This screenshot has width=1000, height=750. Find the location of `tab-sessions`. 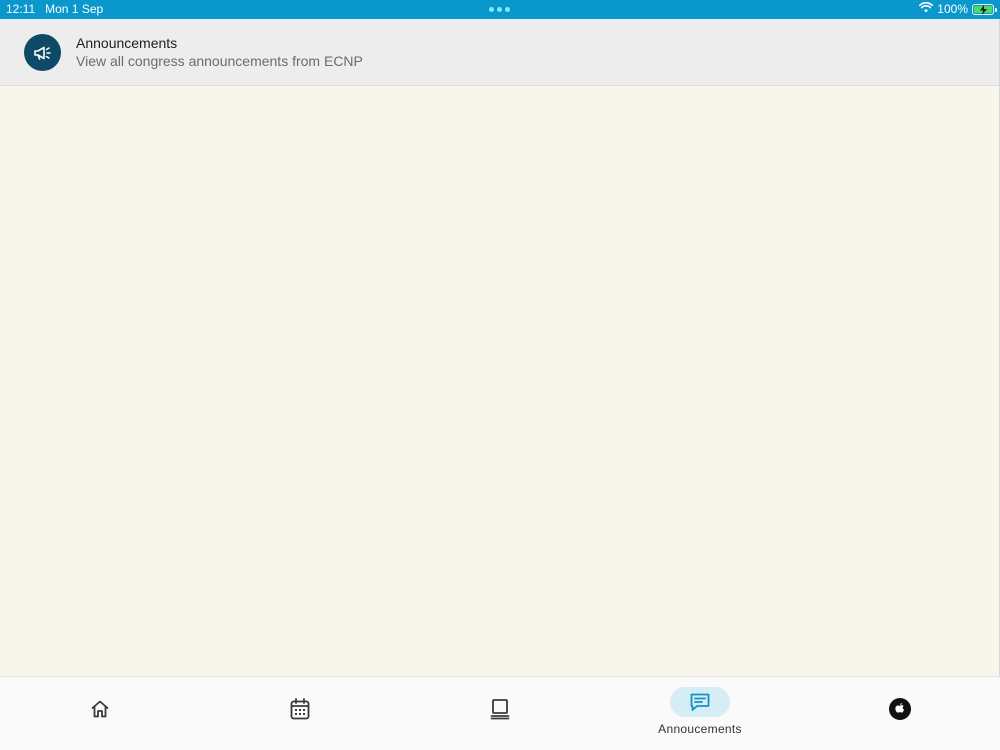

tab-sessions is located at coordinates (500, 713).